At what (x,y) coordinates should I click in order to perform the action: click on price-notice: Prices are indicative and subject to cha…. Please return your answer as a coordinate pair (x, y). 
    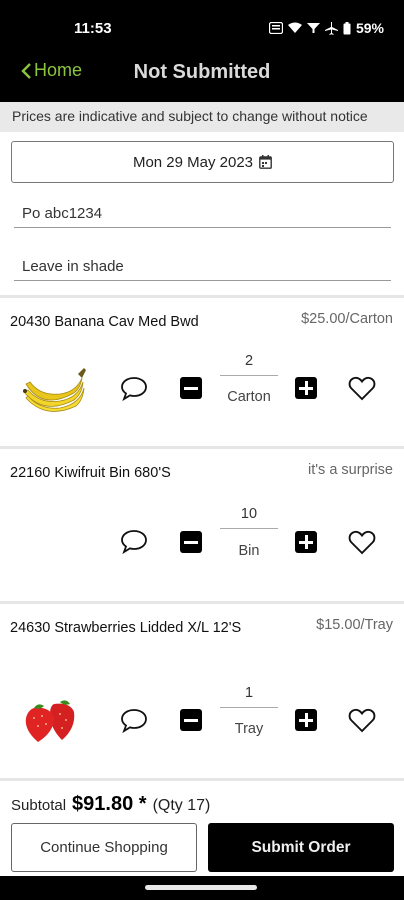
    Looking at the image, I should click on (202, 117).